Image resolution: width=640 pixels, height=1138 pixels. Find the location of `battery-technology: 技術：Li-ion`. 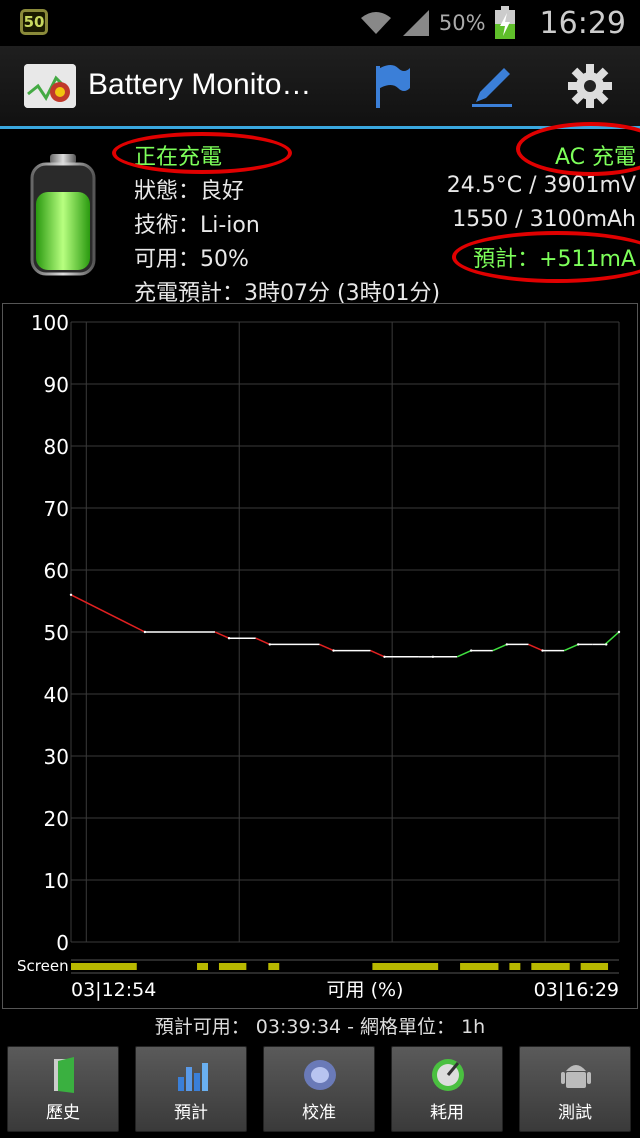

battery-technology: 技術：Li-ion is located at coordinates (197, 225).